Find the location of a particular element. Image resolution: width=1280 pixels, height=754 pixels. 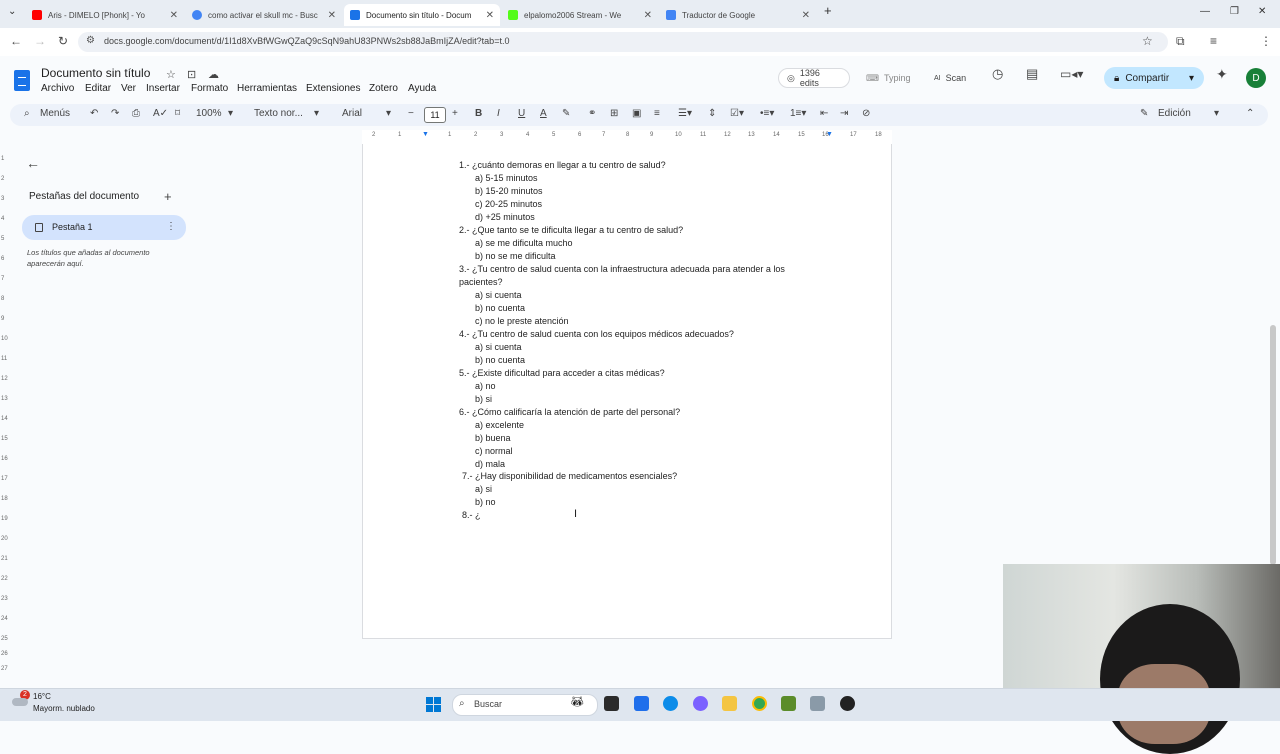

task-view-icon is located at coordinates (611, 703).